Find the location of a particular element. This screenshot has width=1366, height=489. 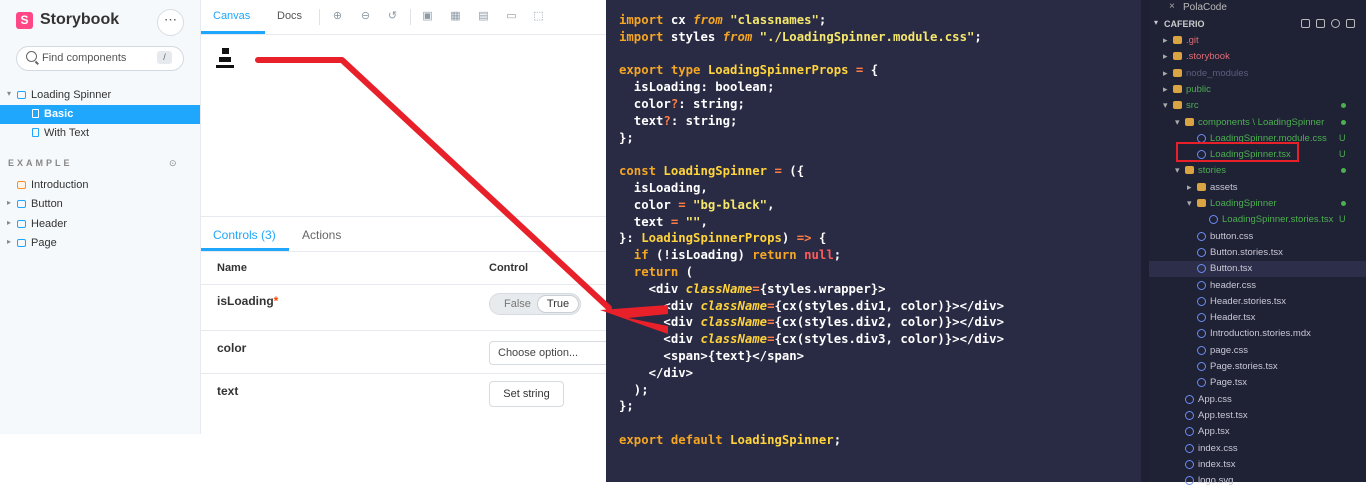

sidebar-section-title: EXAMPLE is located at coordinates (40, 163).